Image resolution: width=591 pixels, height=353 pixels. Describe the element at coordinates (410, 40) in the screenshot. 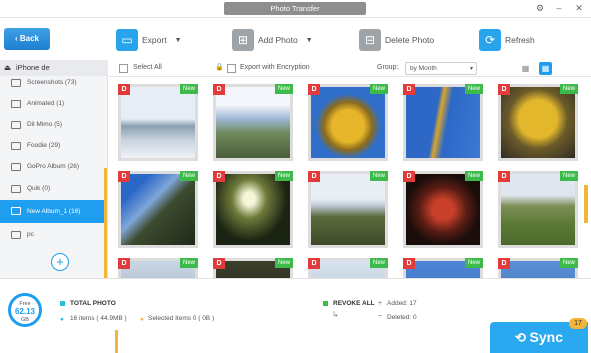

I see `delete-photo-label: Delete Photo` at that location.